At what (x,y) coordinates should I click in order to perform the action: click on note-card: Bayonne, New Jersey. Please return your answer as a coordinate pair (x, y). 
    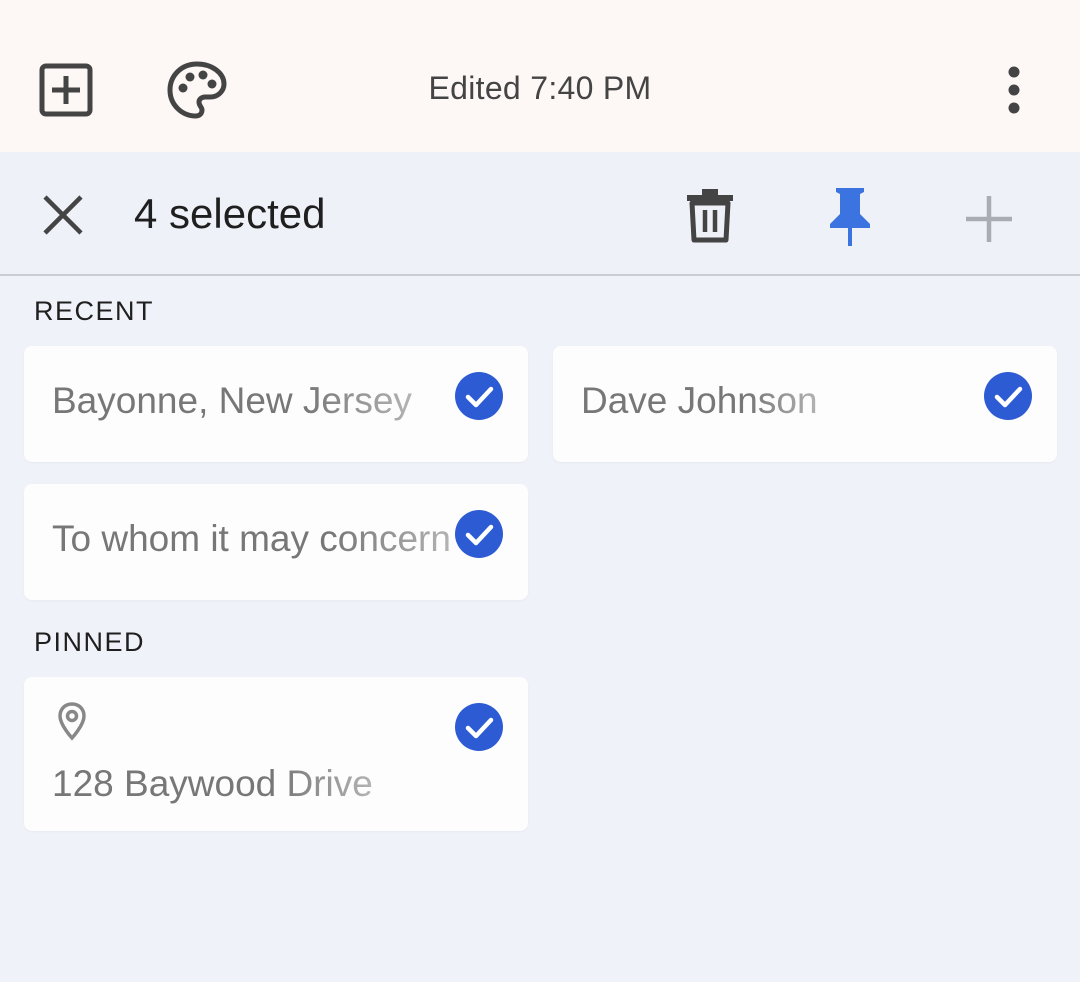
    Looking at the image, I should click on (276, 404).